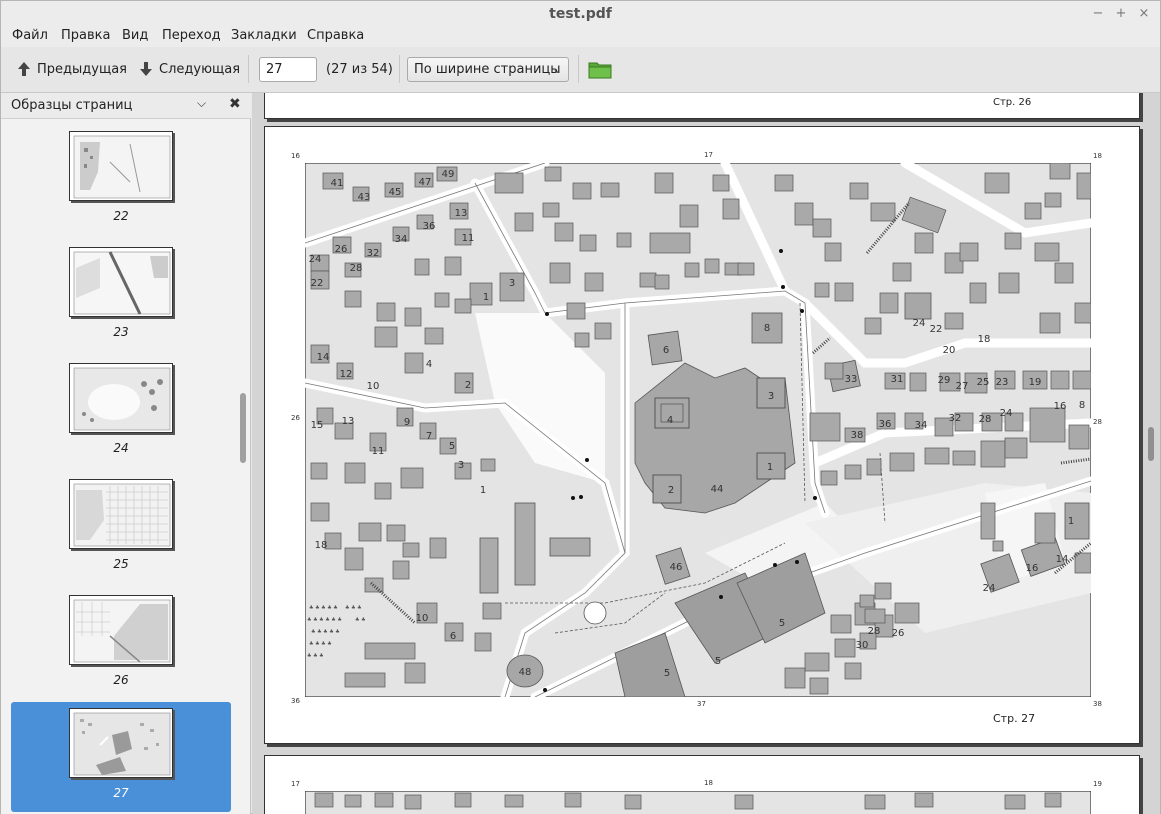 This screenshot has width=1161, height=814. What do you see at coordinates (1014, 718) in the screenshot?
I see `current-page-footer: Стр. 27` at bounding box center [1014, 718].